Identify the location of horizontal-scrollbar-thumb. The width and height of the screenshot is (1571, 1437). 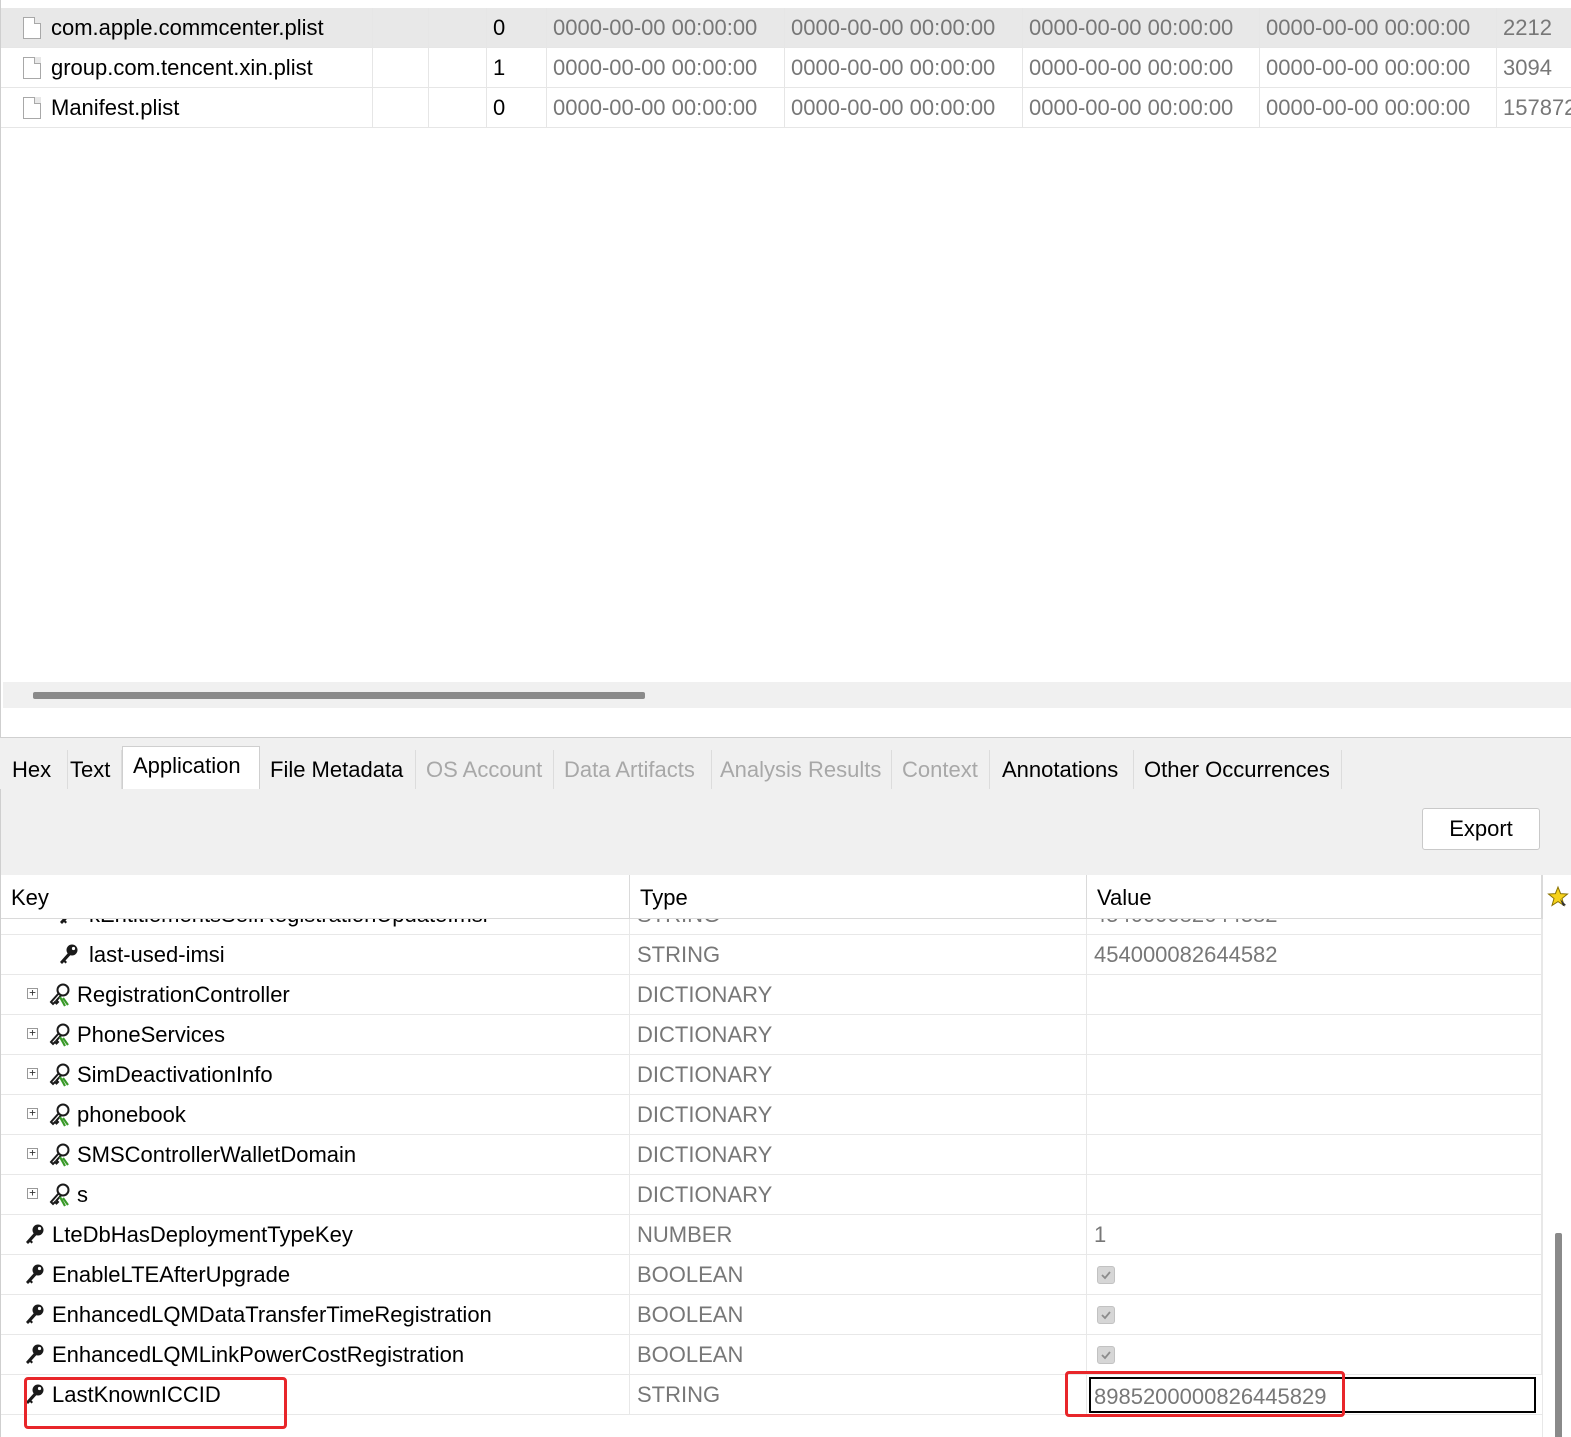
(339, 695).